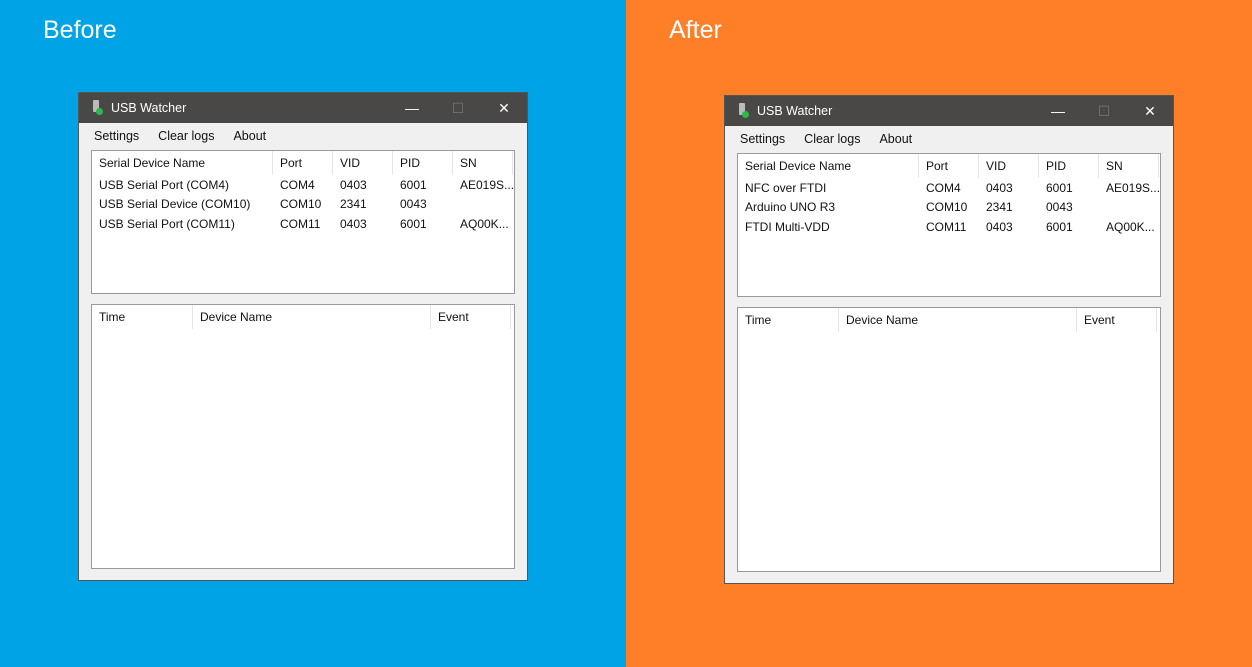 The image size is (1252, 667). What do you see at coordinates (787, 226) in the screenshot?
I see `device-cell: FTDI Multi-VDD` at bounding box center [787, 226].